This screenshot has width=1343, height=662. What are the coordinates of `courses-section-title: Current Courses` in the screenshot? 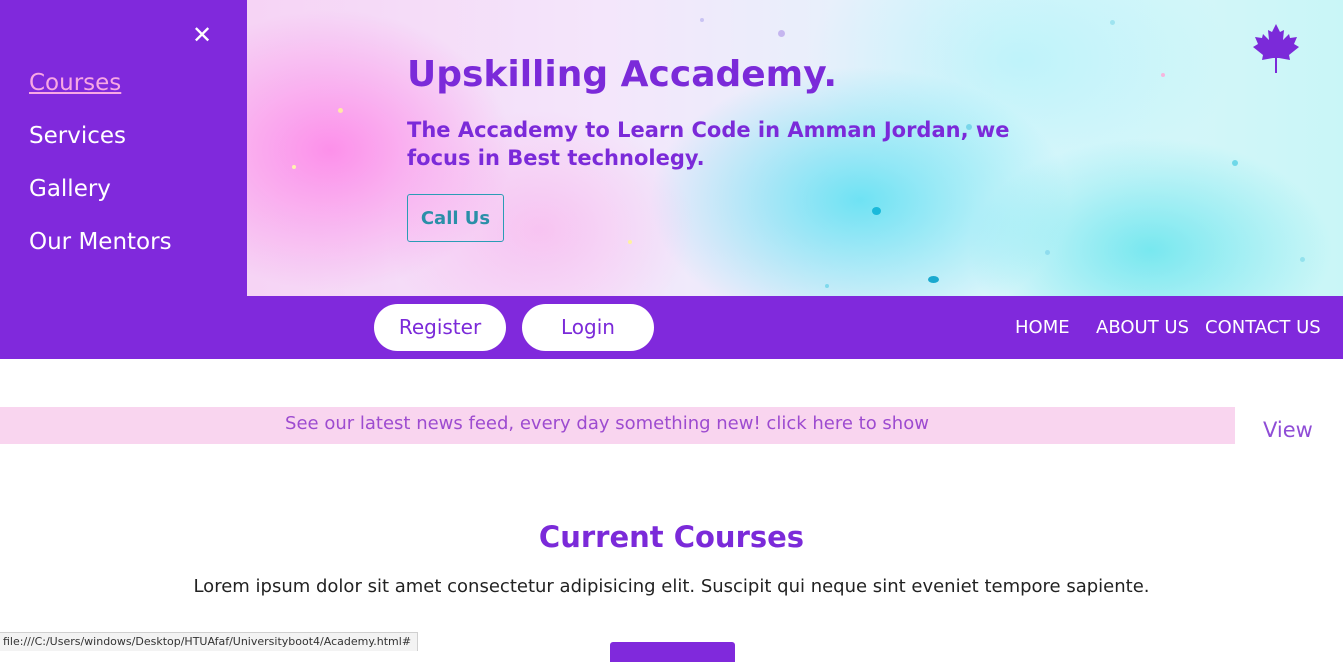 It's located at (671, 537).